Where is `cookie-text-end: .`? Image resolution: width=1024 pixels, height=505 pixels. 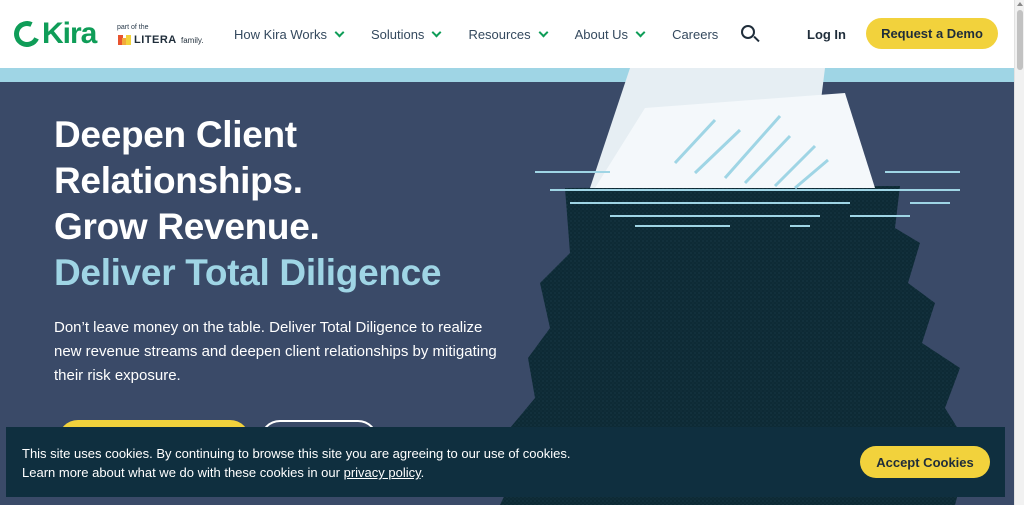
cookie-text-end: . is located at coordinates (422, 472).